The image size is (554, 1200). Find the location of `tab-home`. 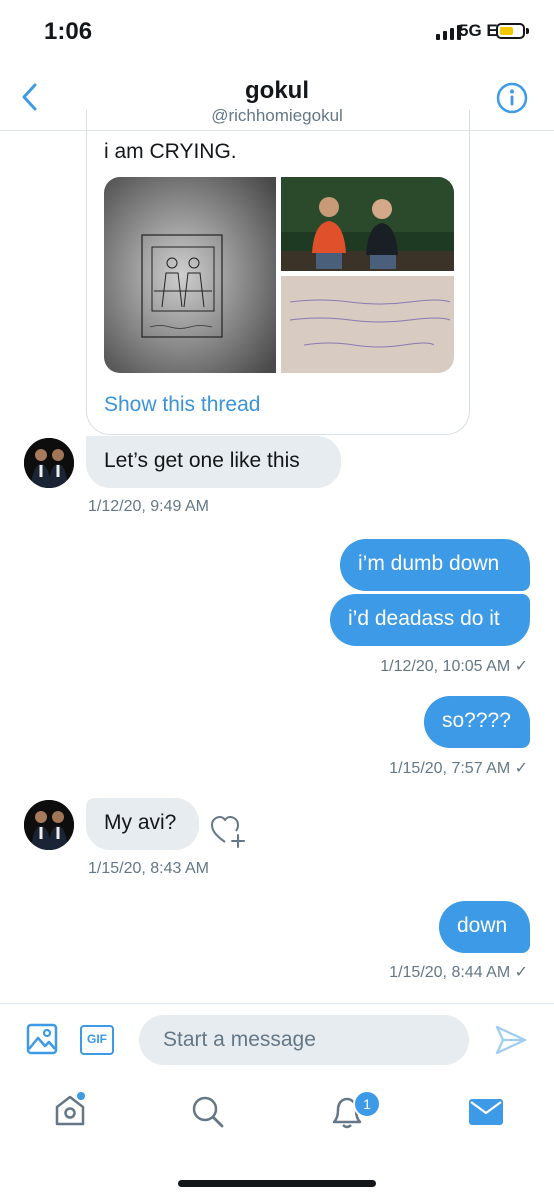

tab-home is located at coordinates (70, 1110).